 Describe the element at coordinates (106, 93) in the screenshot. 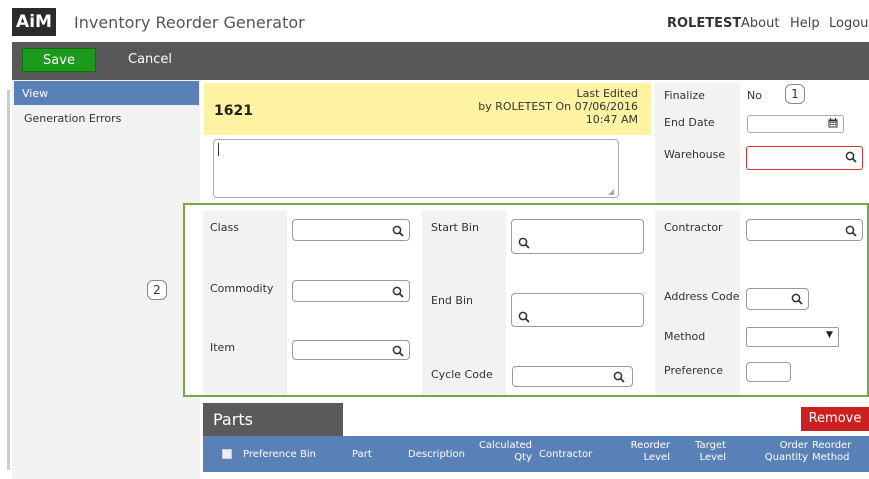

I see `sidebar-item-view: View` at that location.